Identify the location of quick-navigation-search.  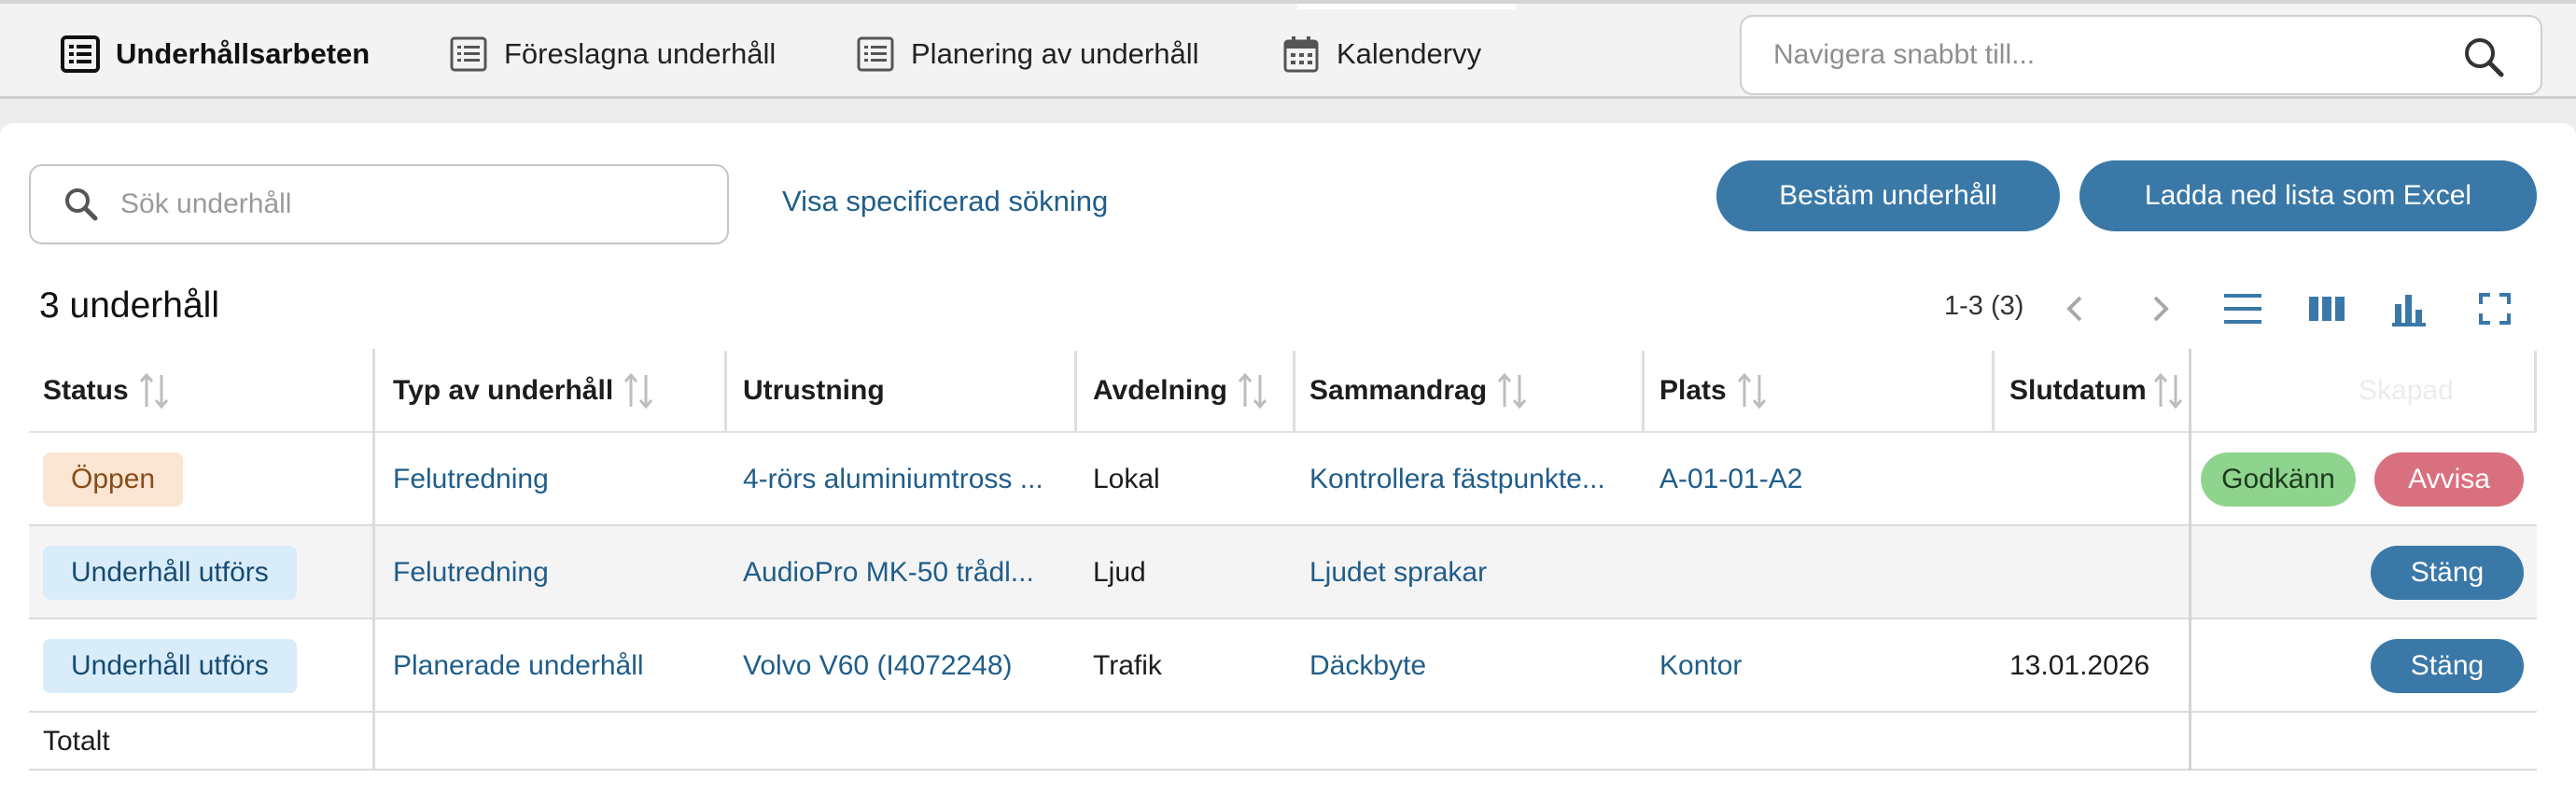
(2141, 55).